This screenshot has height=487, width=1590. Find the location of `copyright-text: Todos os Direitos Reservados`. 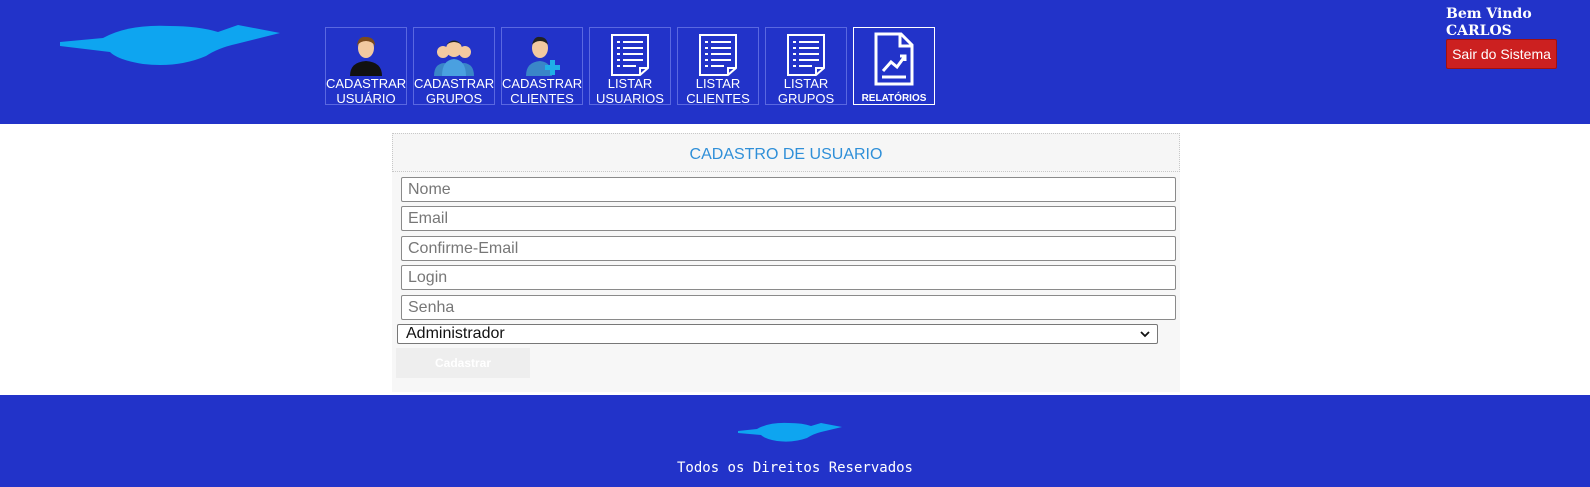

copyright-text: Todos os Direitos Reservados is located at coordinates (794, 468).